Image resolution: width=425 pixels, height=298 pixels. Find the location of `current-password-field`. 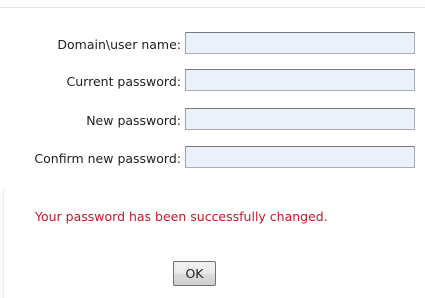

current-password-field is located at coordinates (300, 80).